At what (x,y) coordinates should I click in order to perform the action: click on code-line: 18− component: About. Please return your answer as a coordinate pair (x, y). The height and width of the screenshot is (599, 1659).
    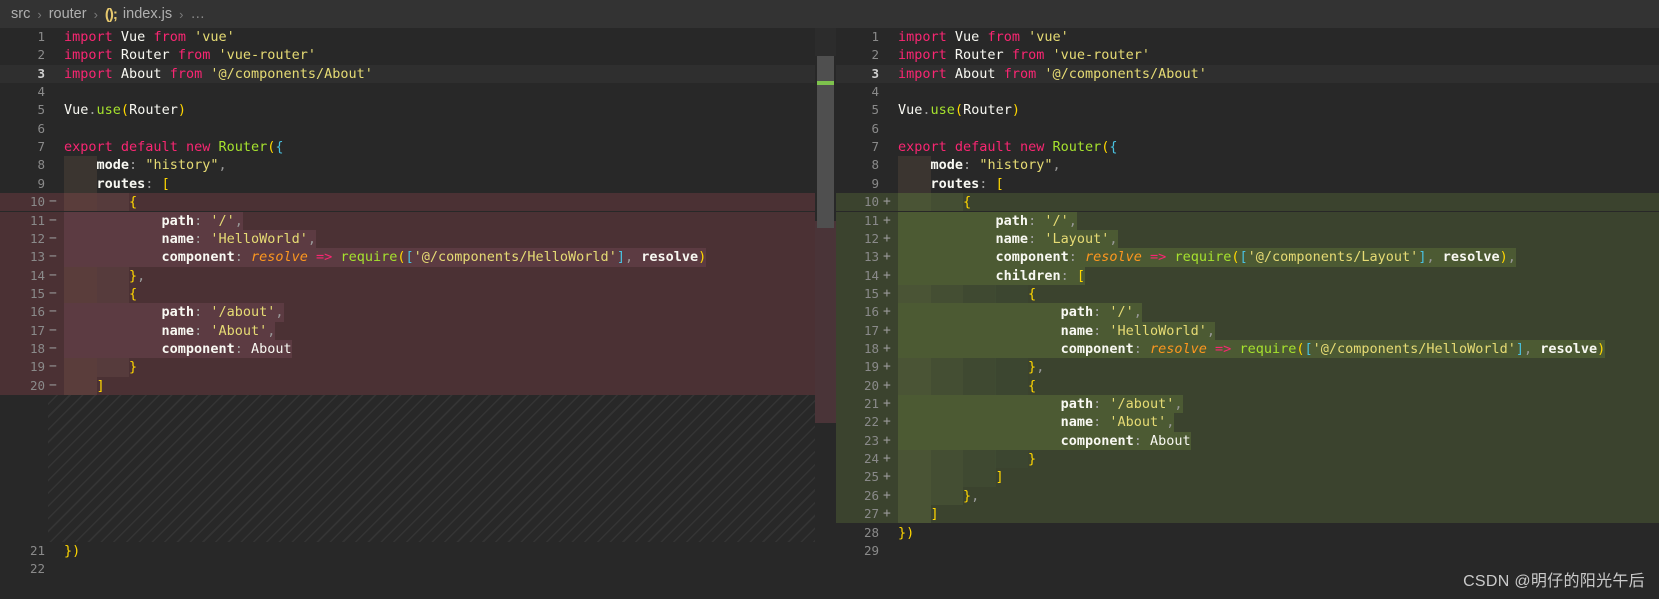
    Looking at the image, I should click on (407, 349).